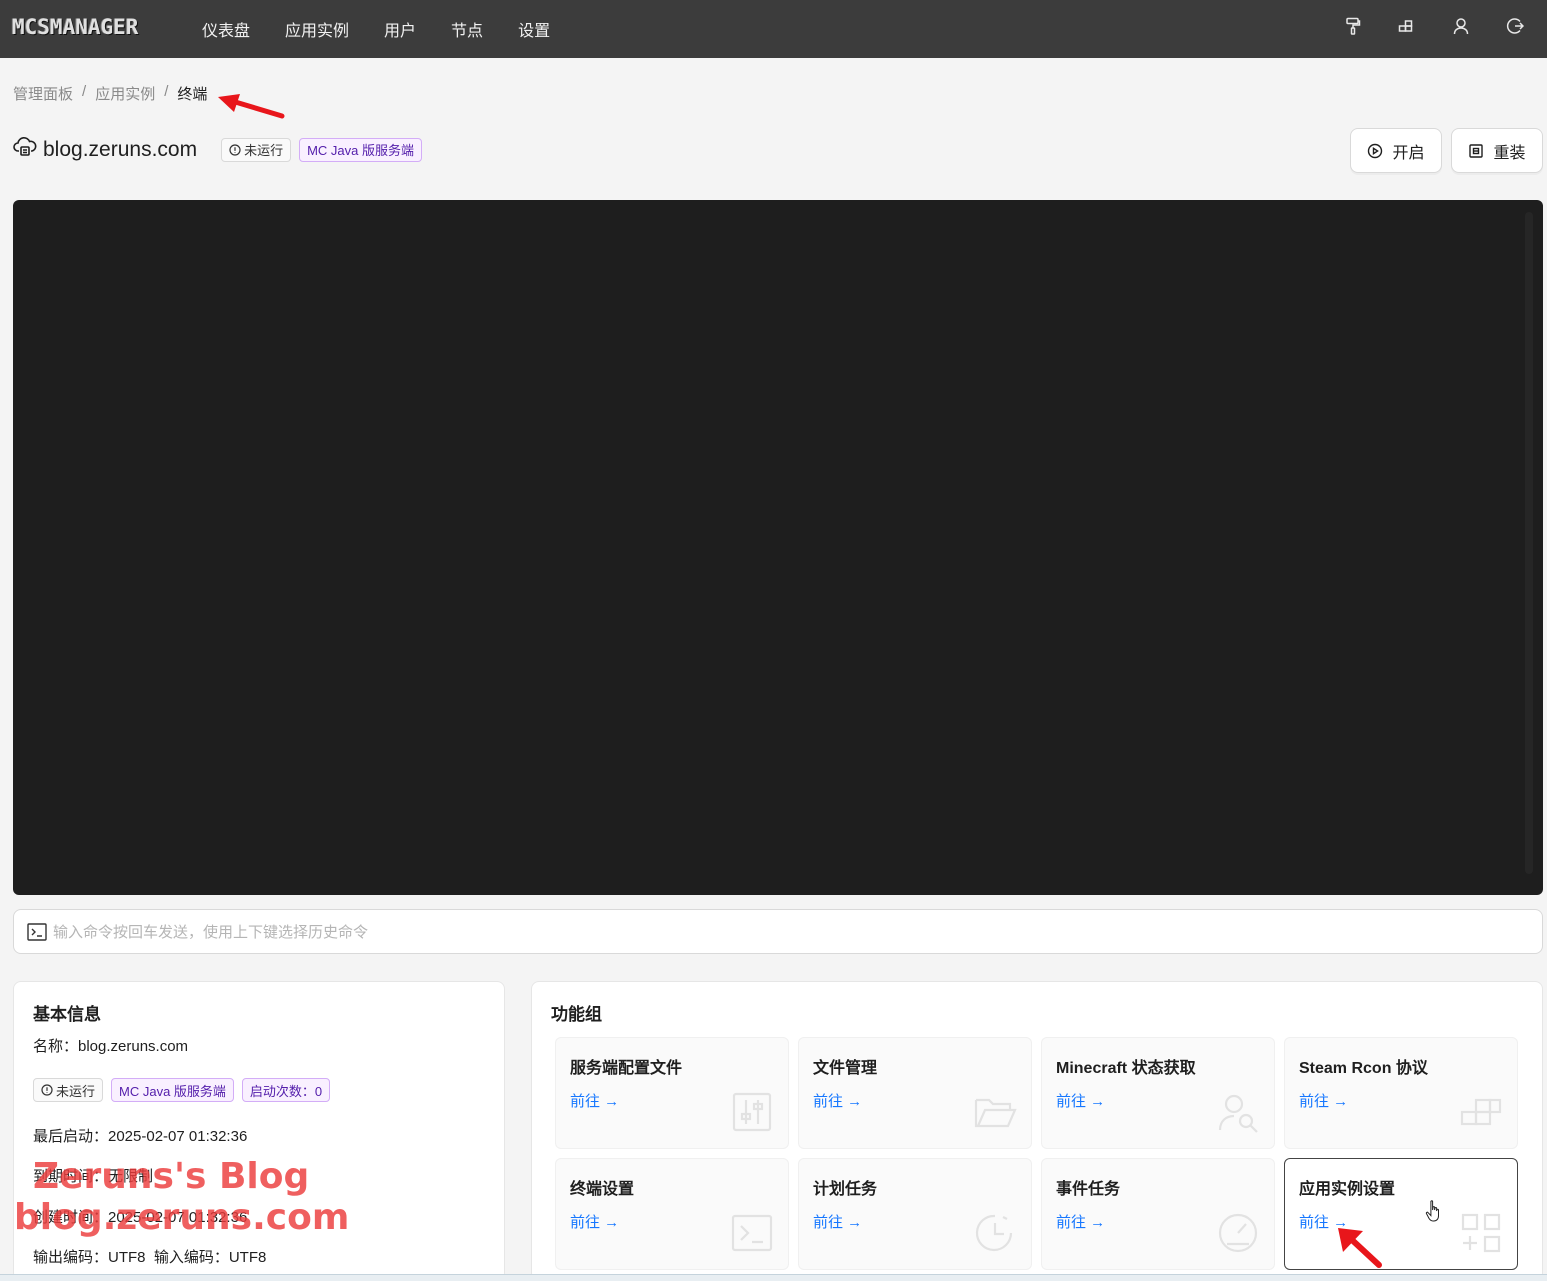 The image size is (1547, 1281). What do you see at coordinates (43, 93) in the screenshot?
I see `breadcrumb-panel: 管理面板` at bounding box center [43, 93].